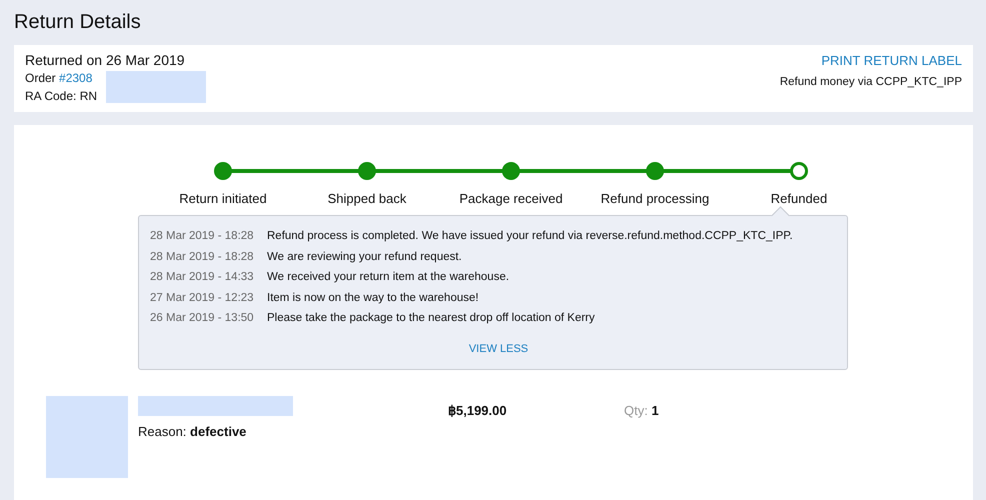  Describe the element at coordinates (871, 82) in the screenshot. I see `refund-method: Refund money via CCPP_KTC_IPP` at that location.